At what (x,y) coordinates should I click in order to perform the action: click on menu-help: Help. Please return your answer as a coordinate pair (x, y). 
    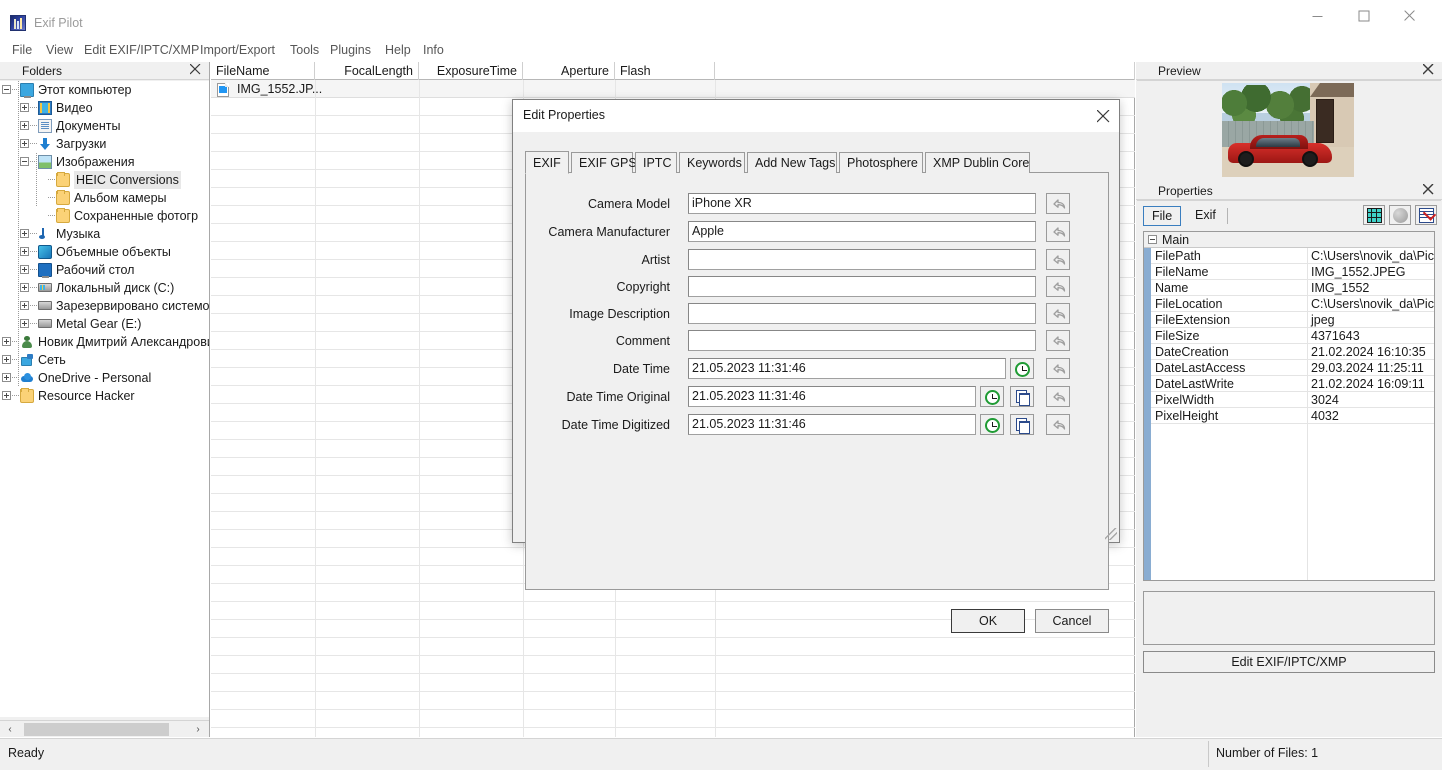
    Looking at the image, I should click on (398, 50).